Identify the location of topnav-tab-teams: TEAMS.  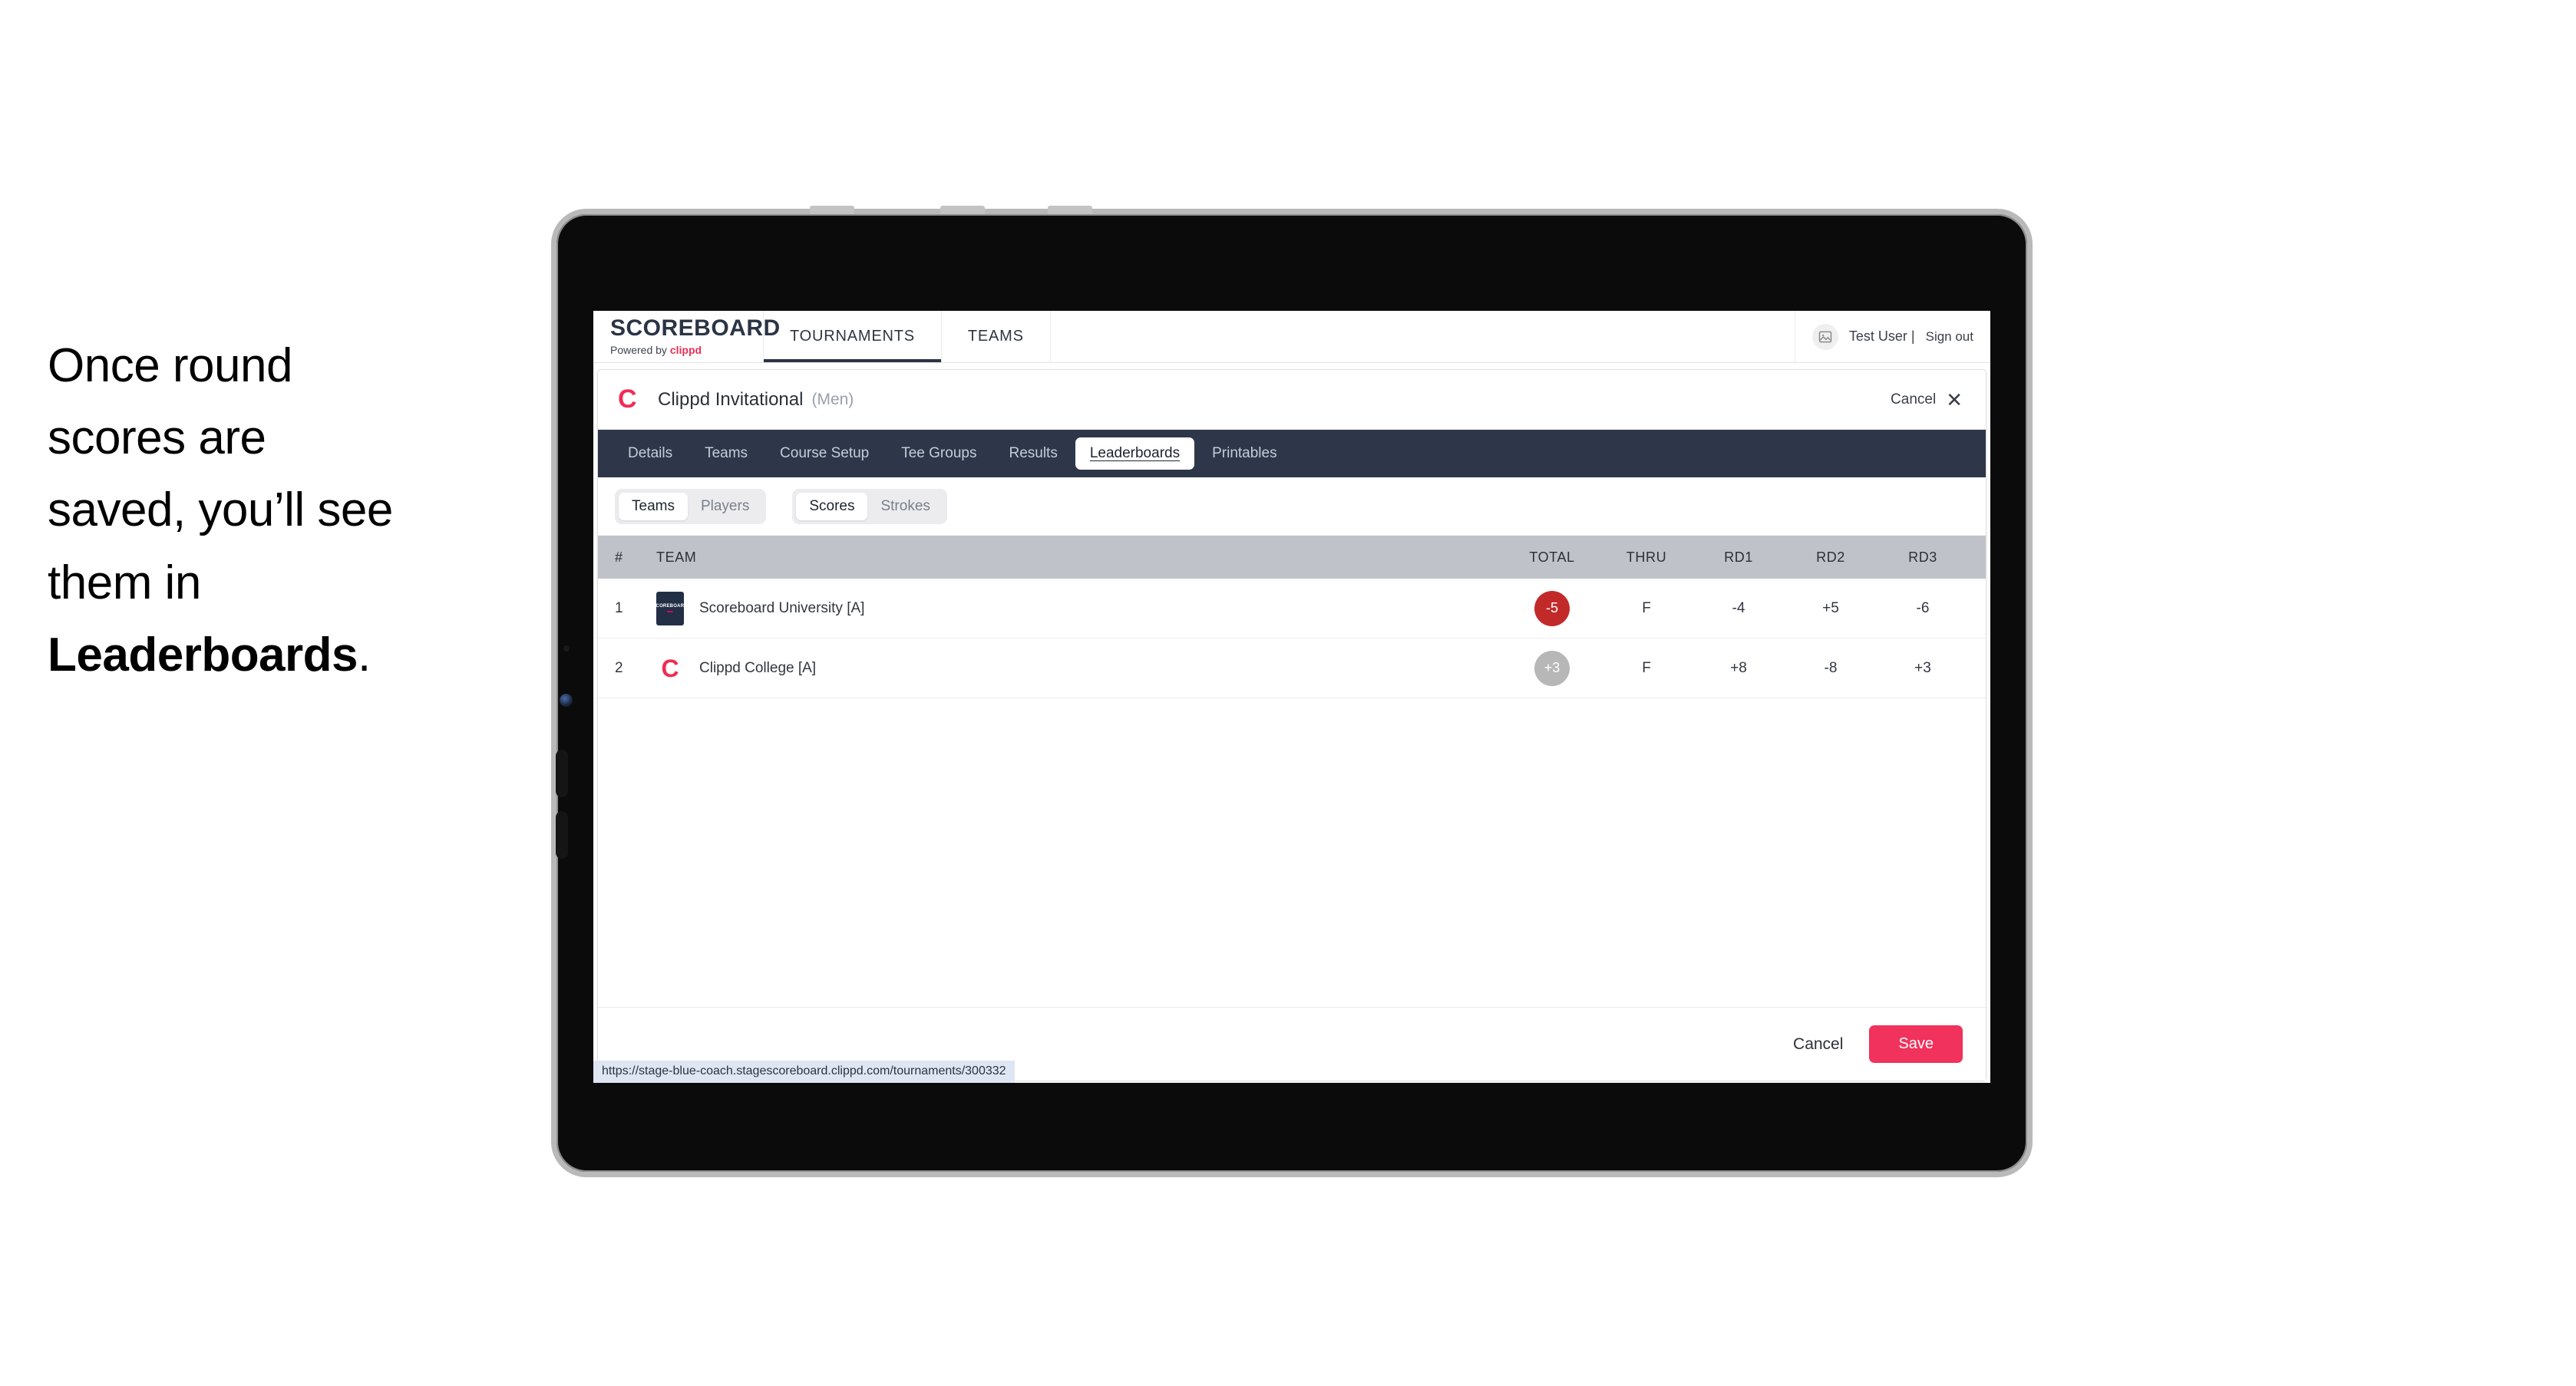
(996, 336).